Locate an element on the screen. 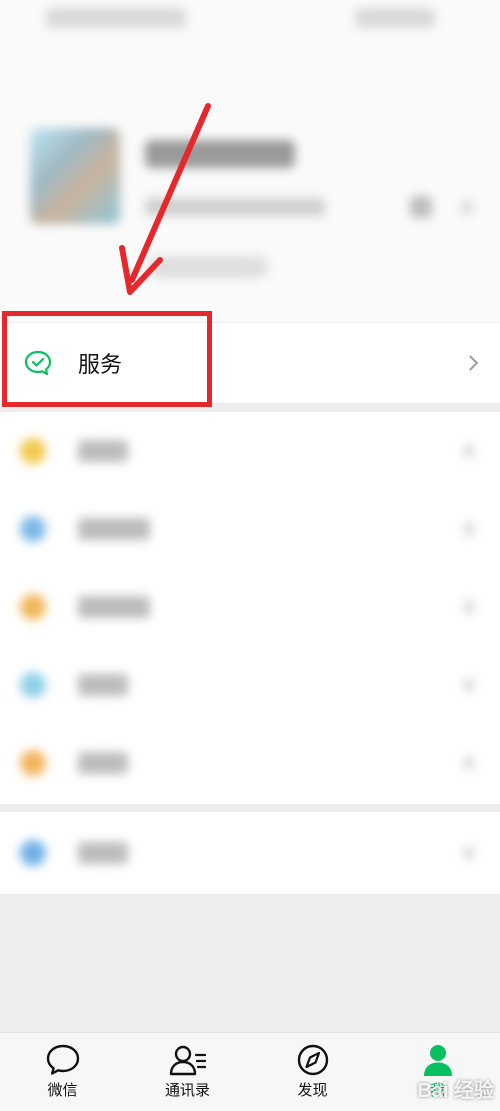  profile-chevron-icon is located at coordinates (467, 207).